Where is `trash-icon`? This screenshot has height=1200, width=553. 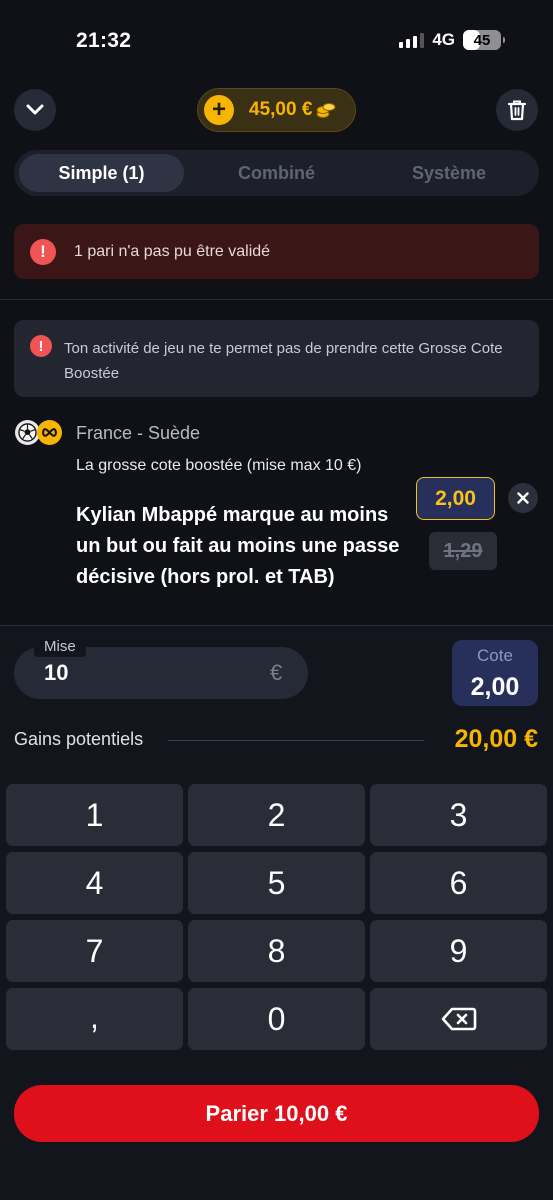 trash-icon is located at coordinates (517, 110).